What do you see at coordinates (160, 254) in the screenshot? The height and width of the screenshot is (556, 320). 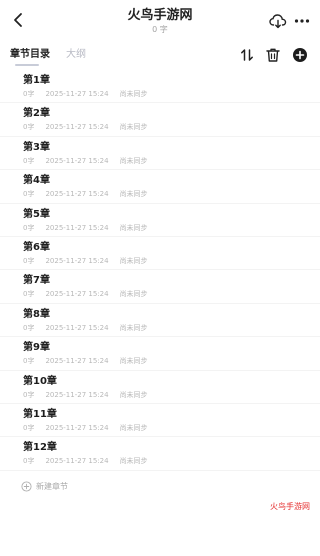 I see `chapter-item: 第6章 0字 2025-11-27 15:24 尚未同步` at bounding box center [160, 254].